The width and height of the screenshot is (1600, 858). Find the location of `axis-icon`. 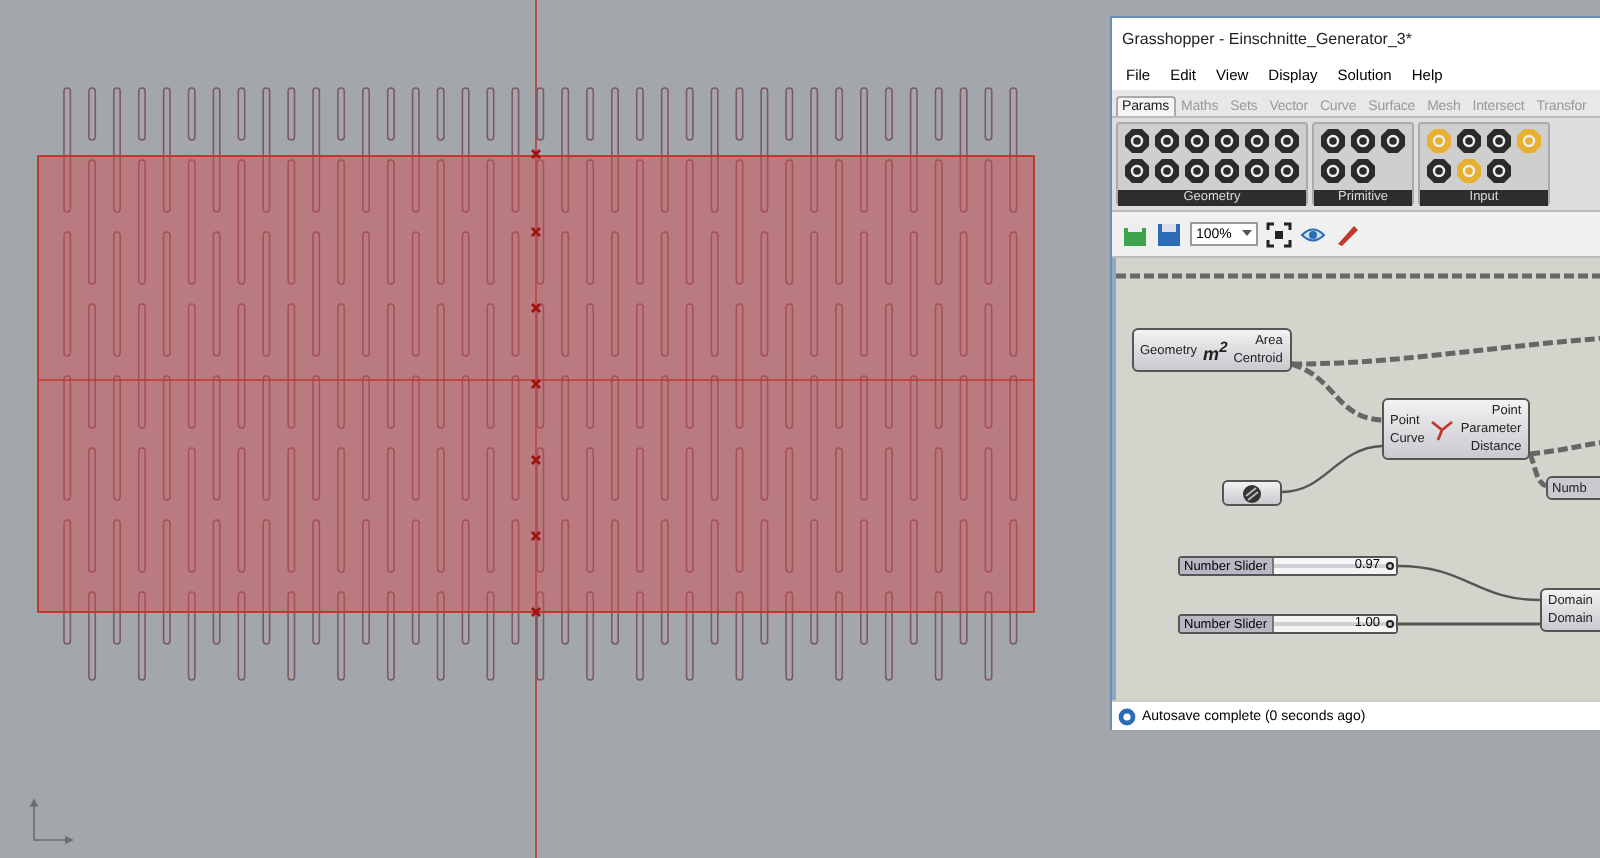

axis-icon is located at coordinates (51, 821).